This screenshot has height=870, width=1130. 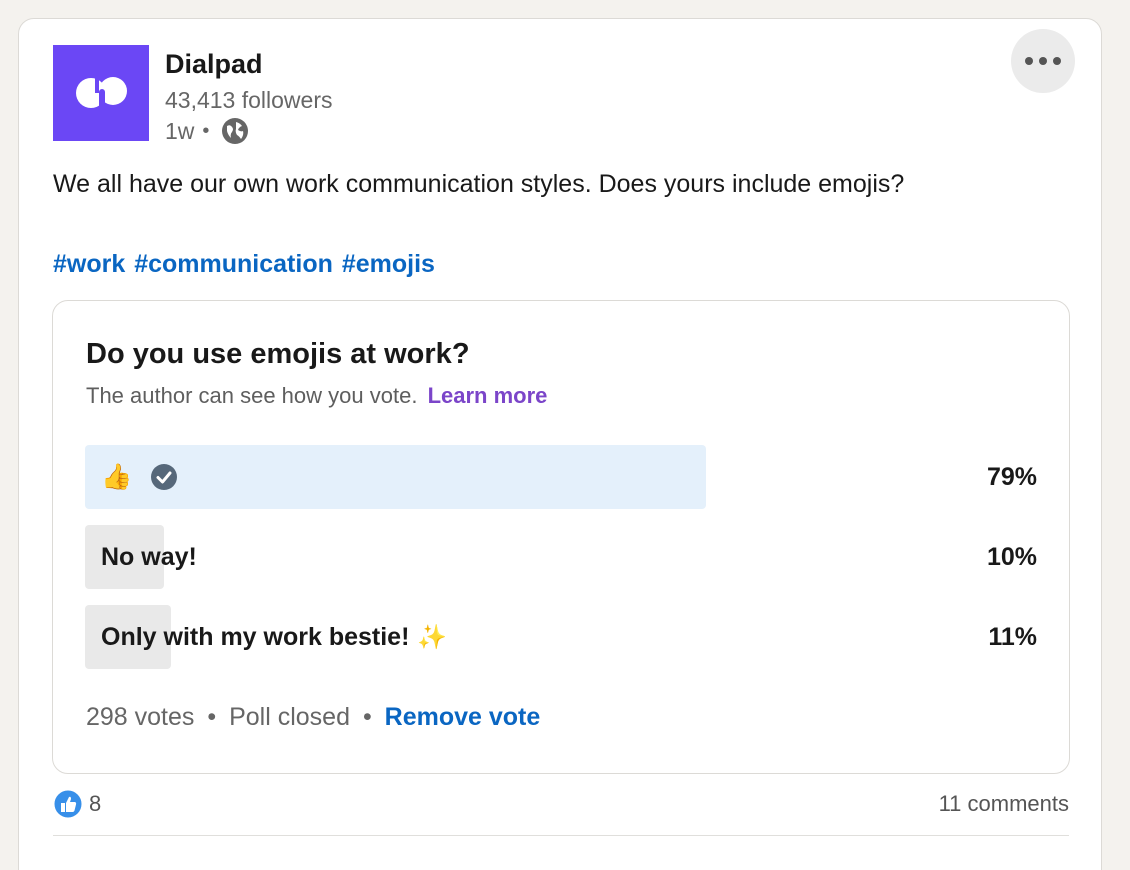 What do you see at coordinates (233, 264) in the screenshot?
I see `hashtag-link: #communication` at bounding box center [233, 264].